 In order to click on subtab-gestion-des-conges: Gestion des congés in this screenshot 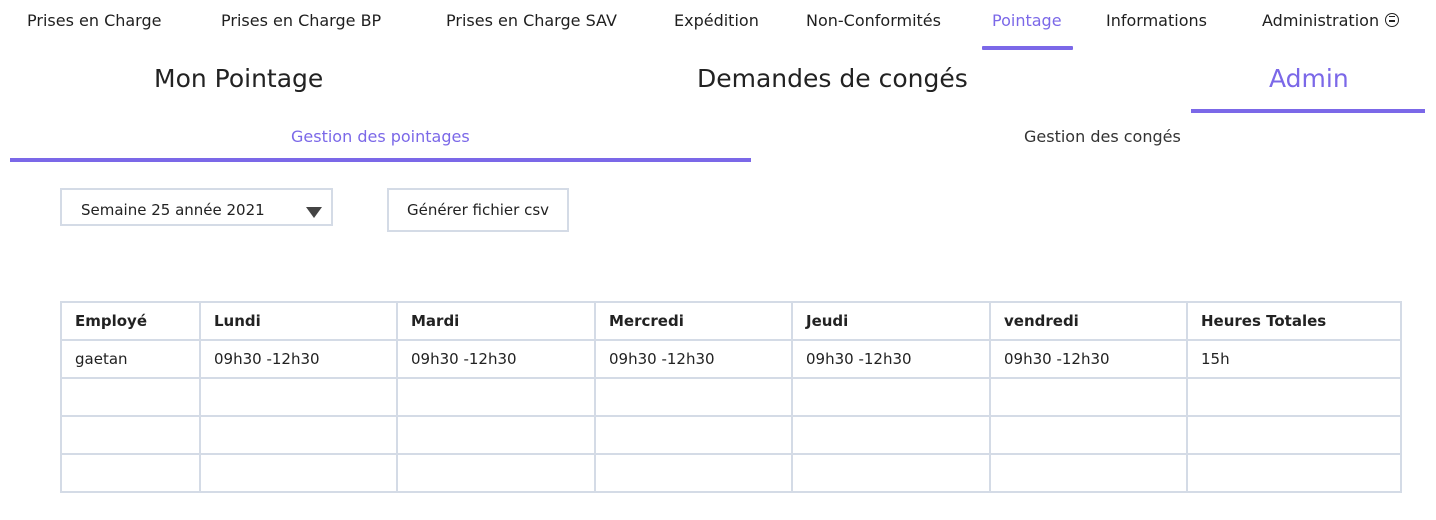, I will do `click(1102, 136)`.